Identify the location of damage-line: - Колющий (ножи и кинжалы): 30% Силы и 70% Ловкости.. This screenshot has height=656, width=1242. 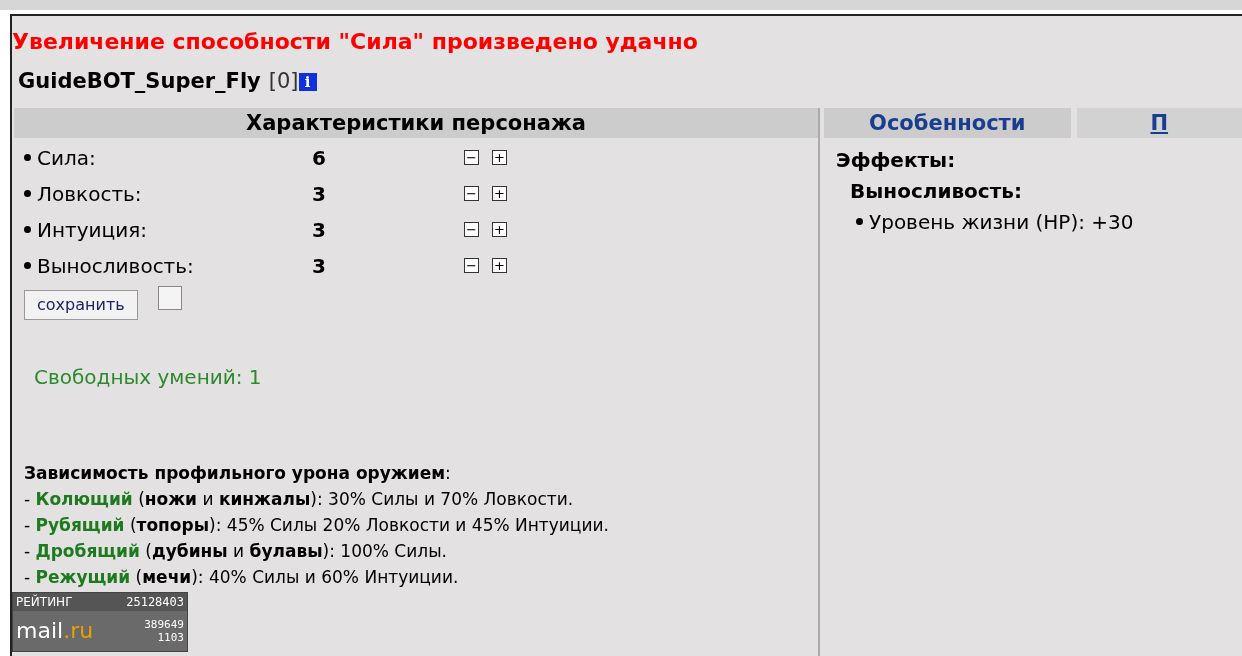
(299, 499).